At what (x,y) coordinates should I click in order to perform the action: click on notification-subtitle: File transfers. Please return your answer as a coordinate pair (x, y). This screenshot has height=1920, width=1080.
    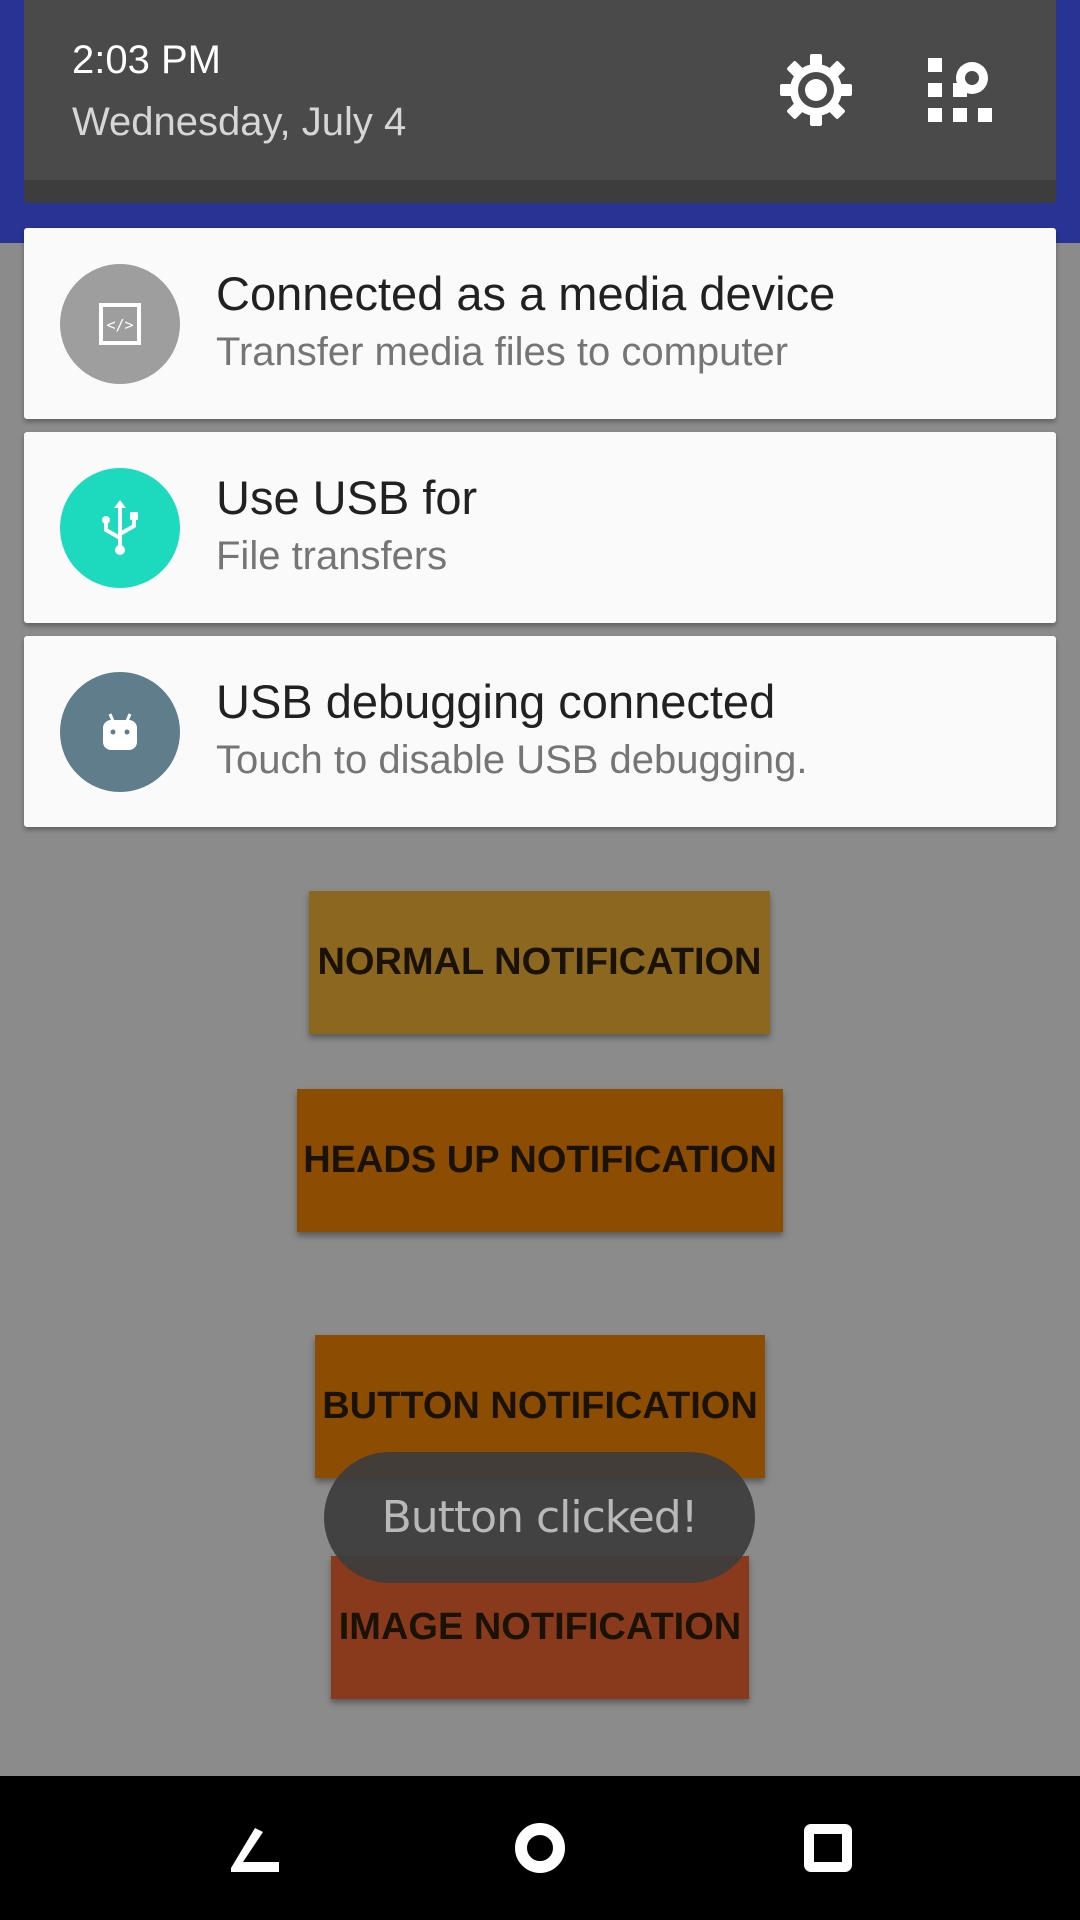
    Looking at the image, I should click on (332, 556).